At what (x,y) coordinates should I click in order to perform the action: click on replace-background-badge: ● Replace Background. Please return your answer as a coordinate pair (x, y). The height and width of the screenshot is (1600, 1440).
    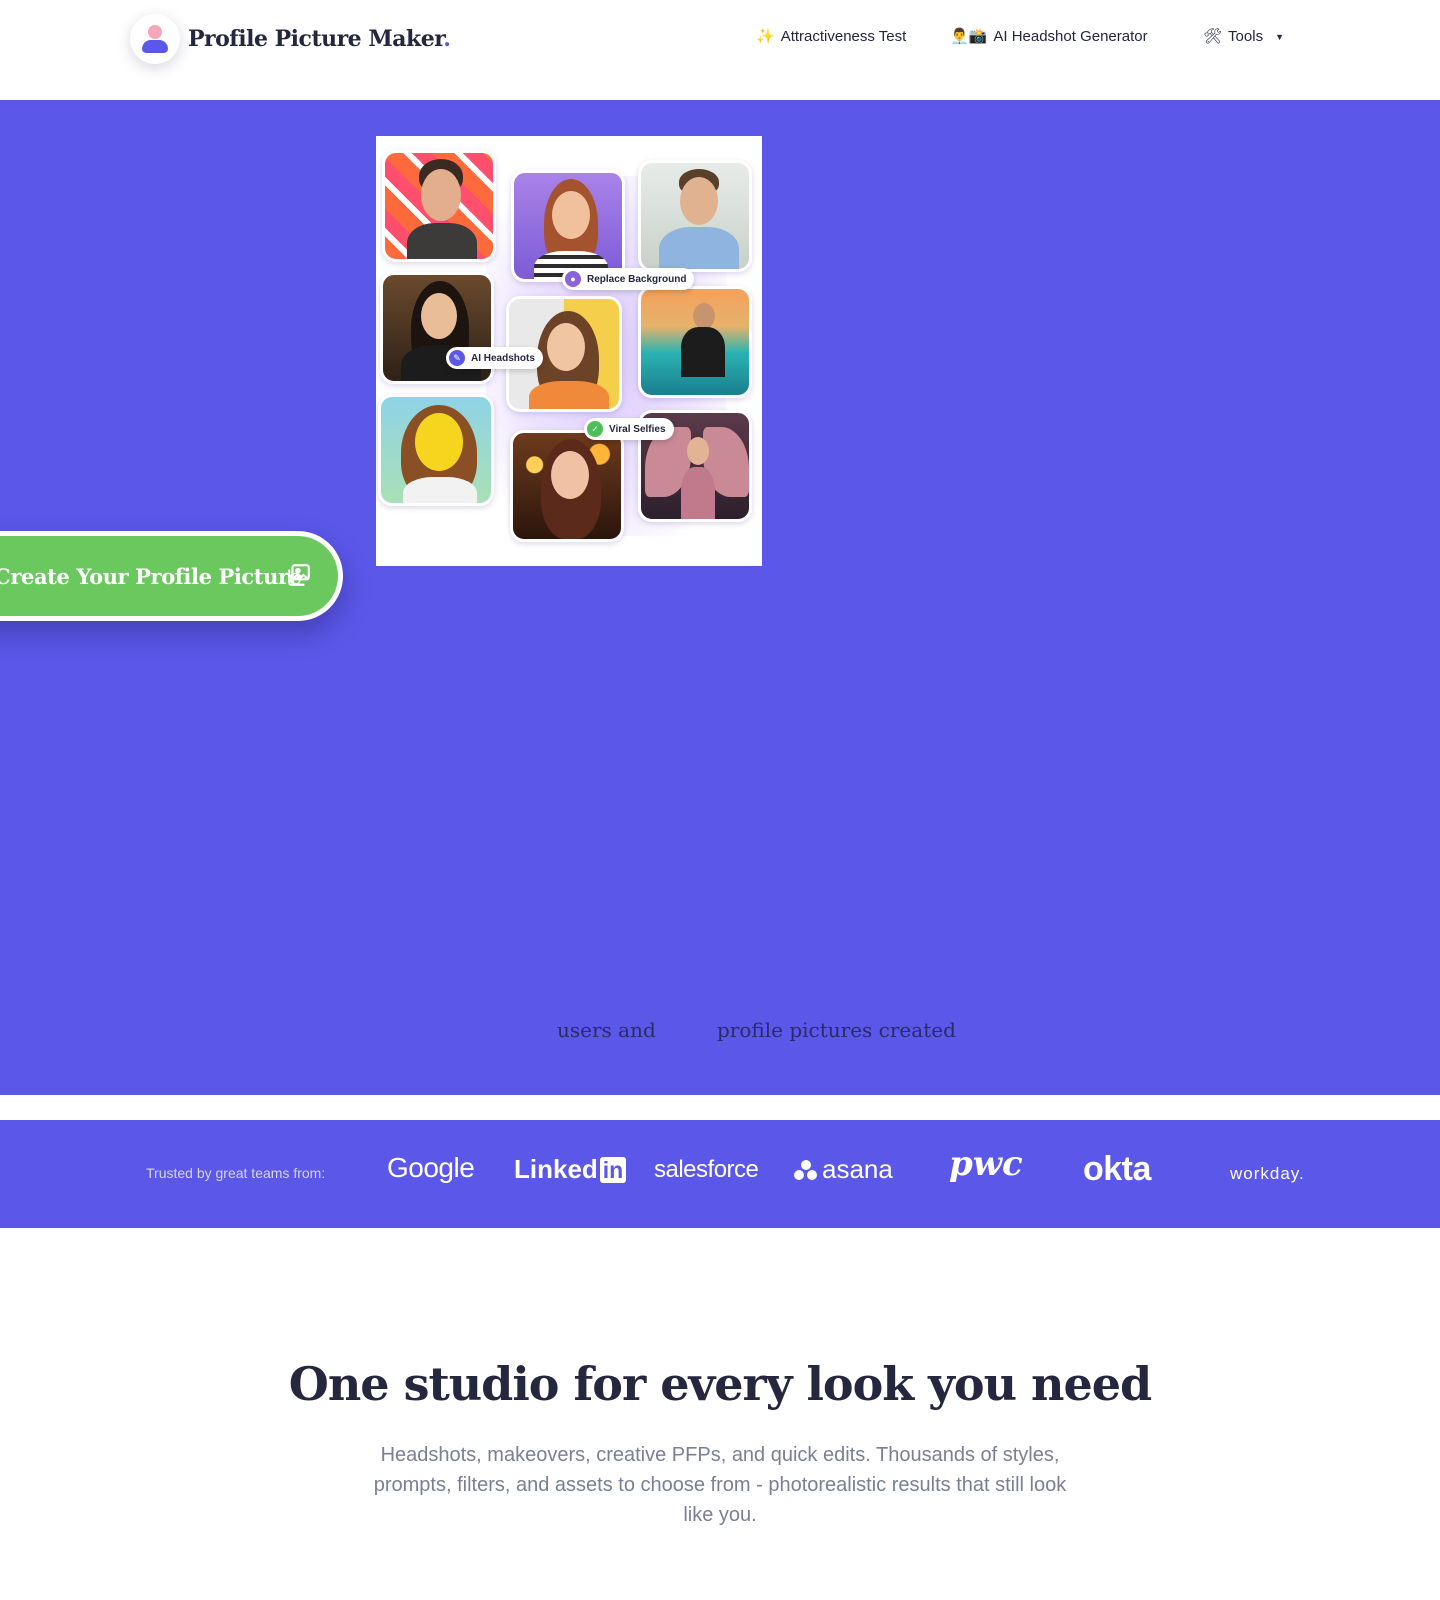
    Looking at the image, I should click on (628, 279).